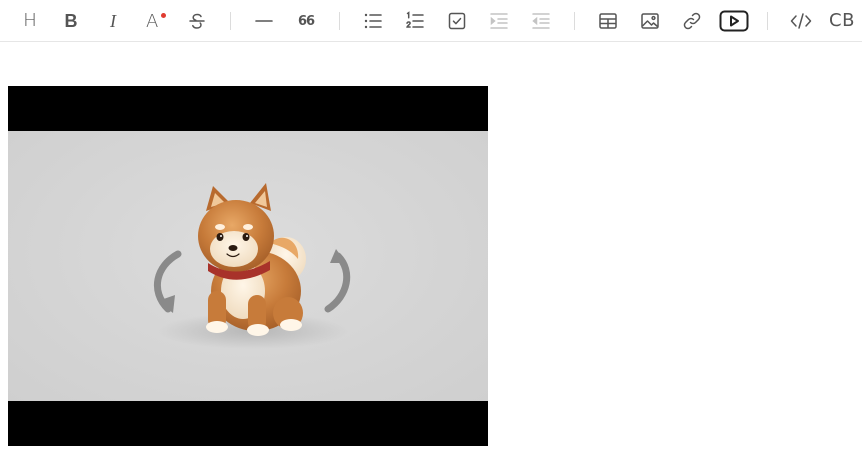 Image resolution: width=862 pixels, height=453 pixels. I want to click on numbered-list-button, so click(415, 21).